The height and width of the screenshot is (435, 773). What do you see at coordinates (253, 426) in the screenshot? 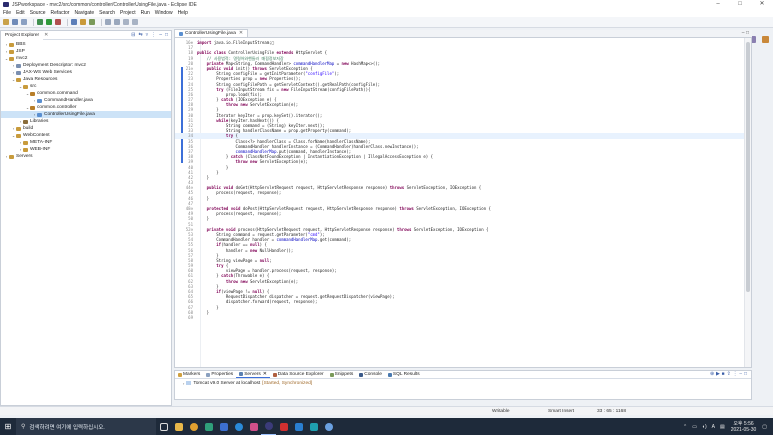
I see `app-icon-pink` at bounding box center [253, 426].